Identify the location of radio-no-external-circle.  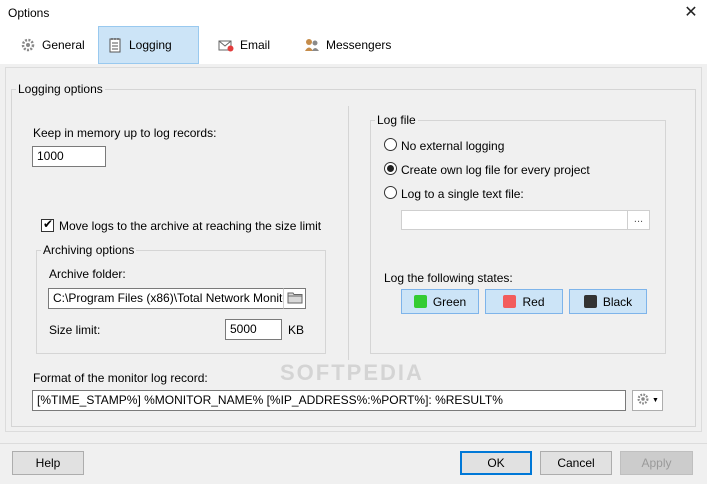
(390, 144).